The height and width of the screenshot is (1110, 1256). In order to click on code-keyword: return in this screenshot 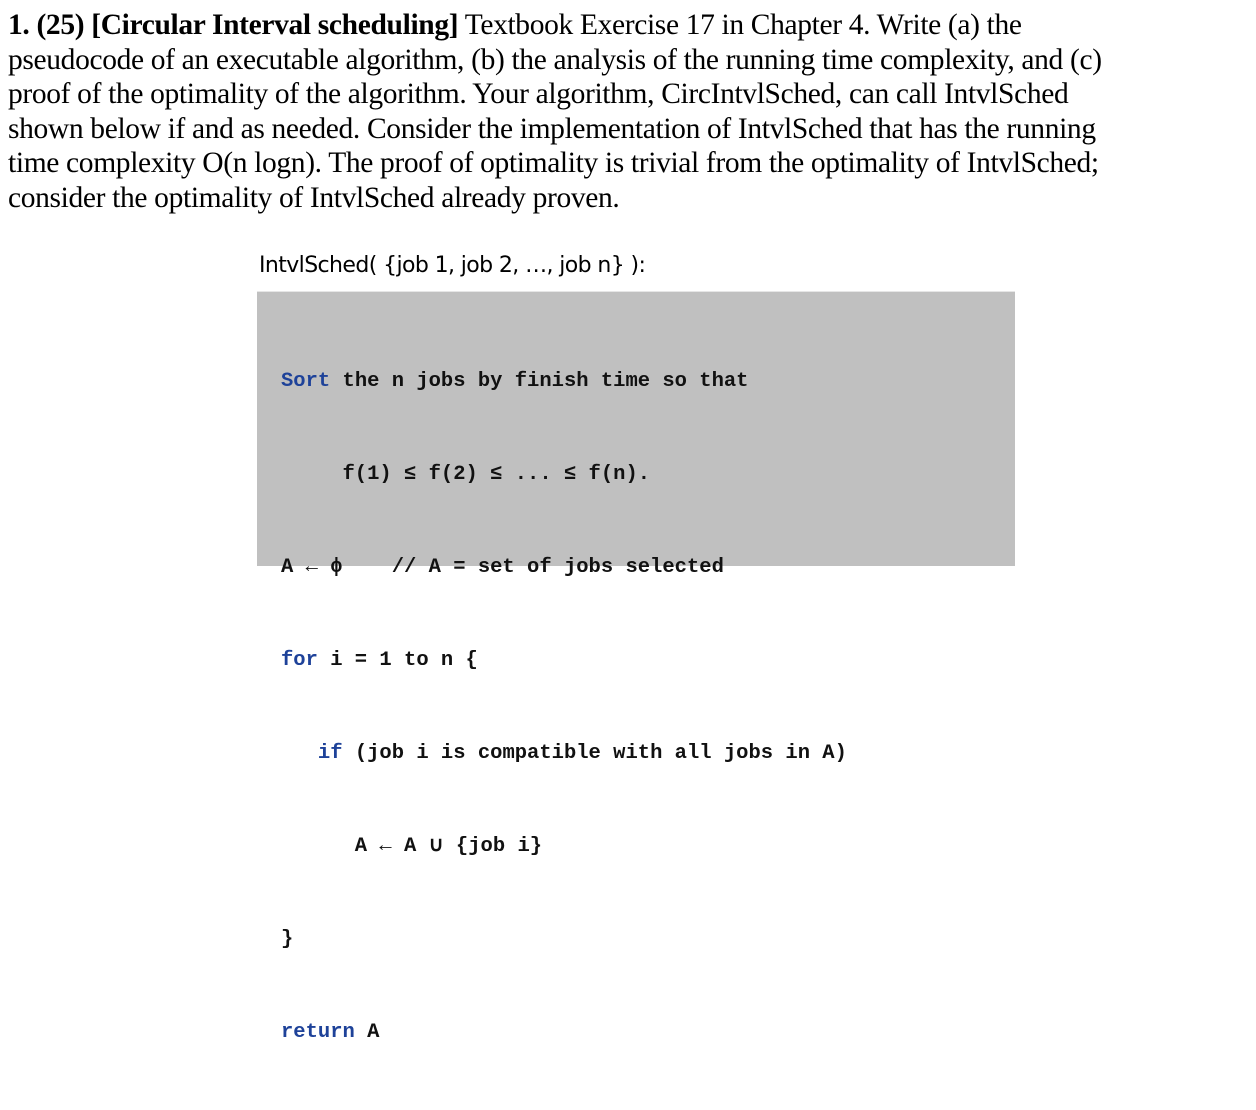, I will do `click(318, 1032)`.